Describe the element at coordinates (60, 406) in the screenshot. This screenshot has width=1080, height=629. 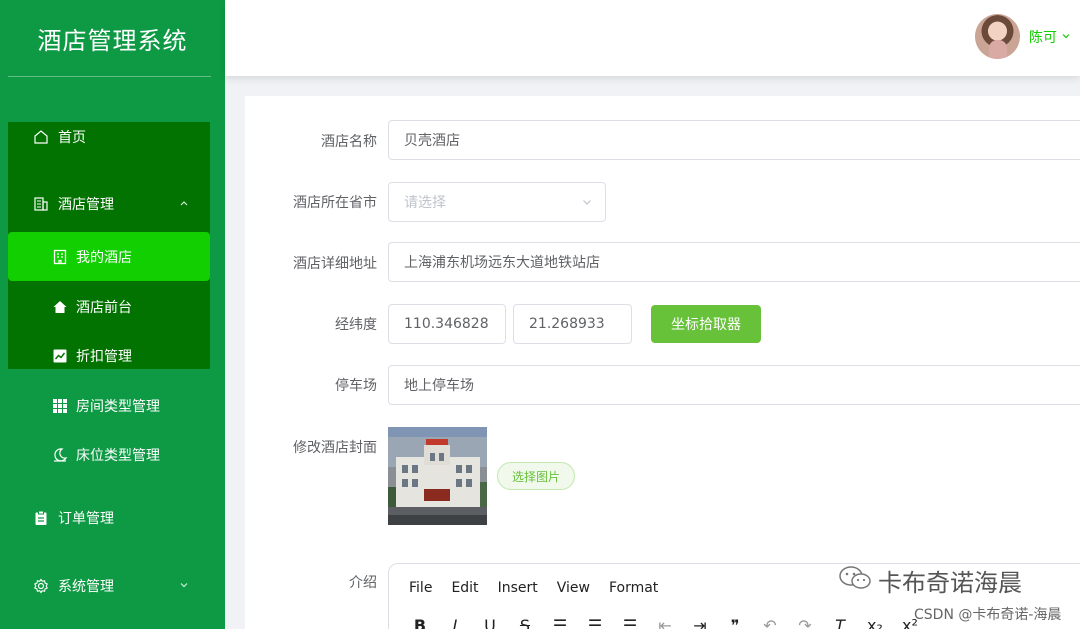
I see `grid-icon` at that location.